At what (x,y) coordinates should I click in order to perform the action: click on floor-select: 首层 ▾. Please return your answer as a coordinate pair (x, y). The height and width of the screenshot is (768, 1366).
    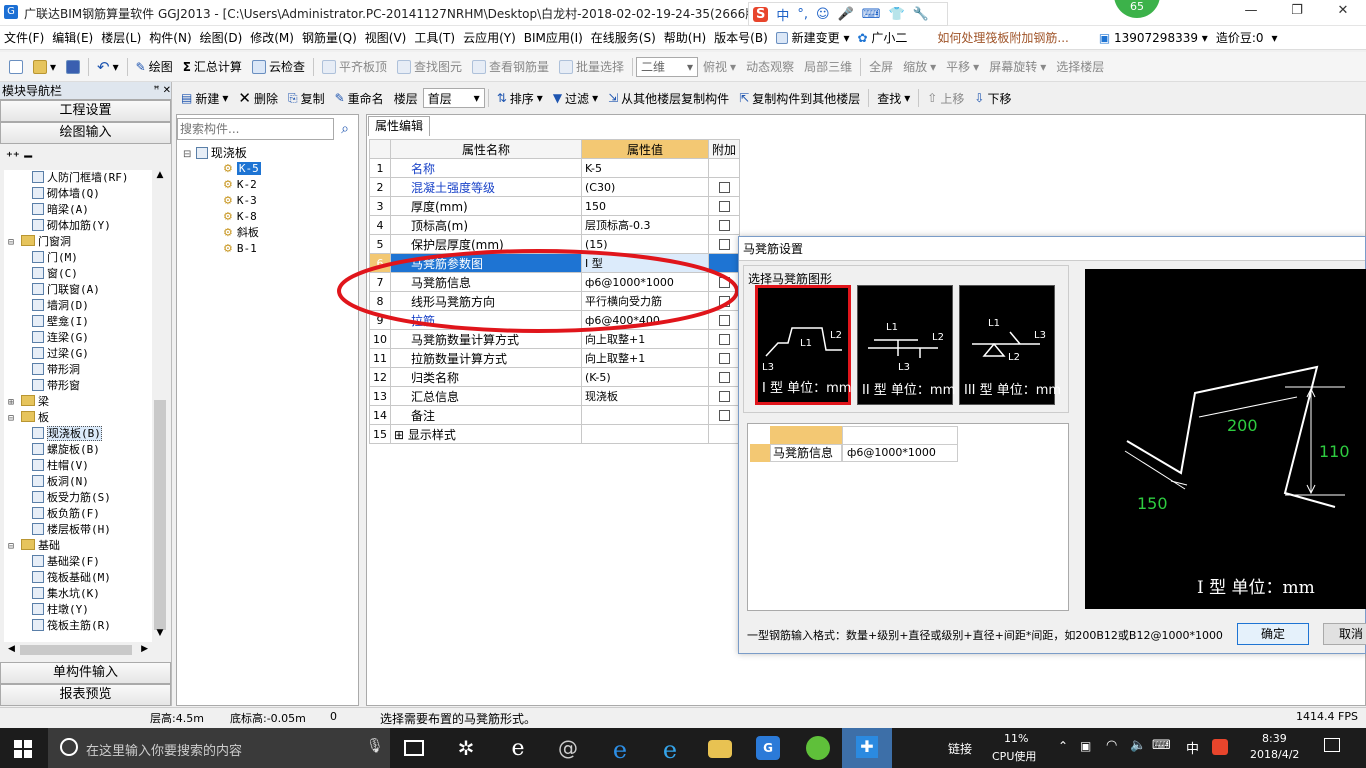
    Looking at the image, I should click on (453, 98).